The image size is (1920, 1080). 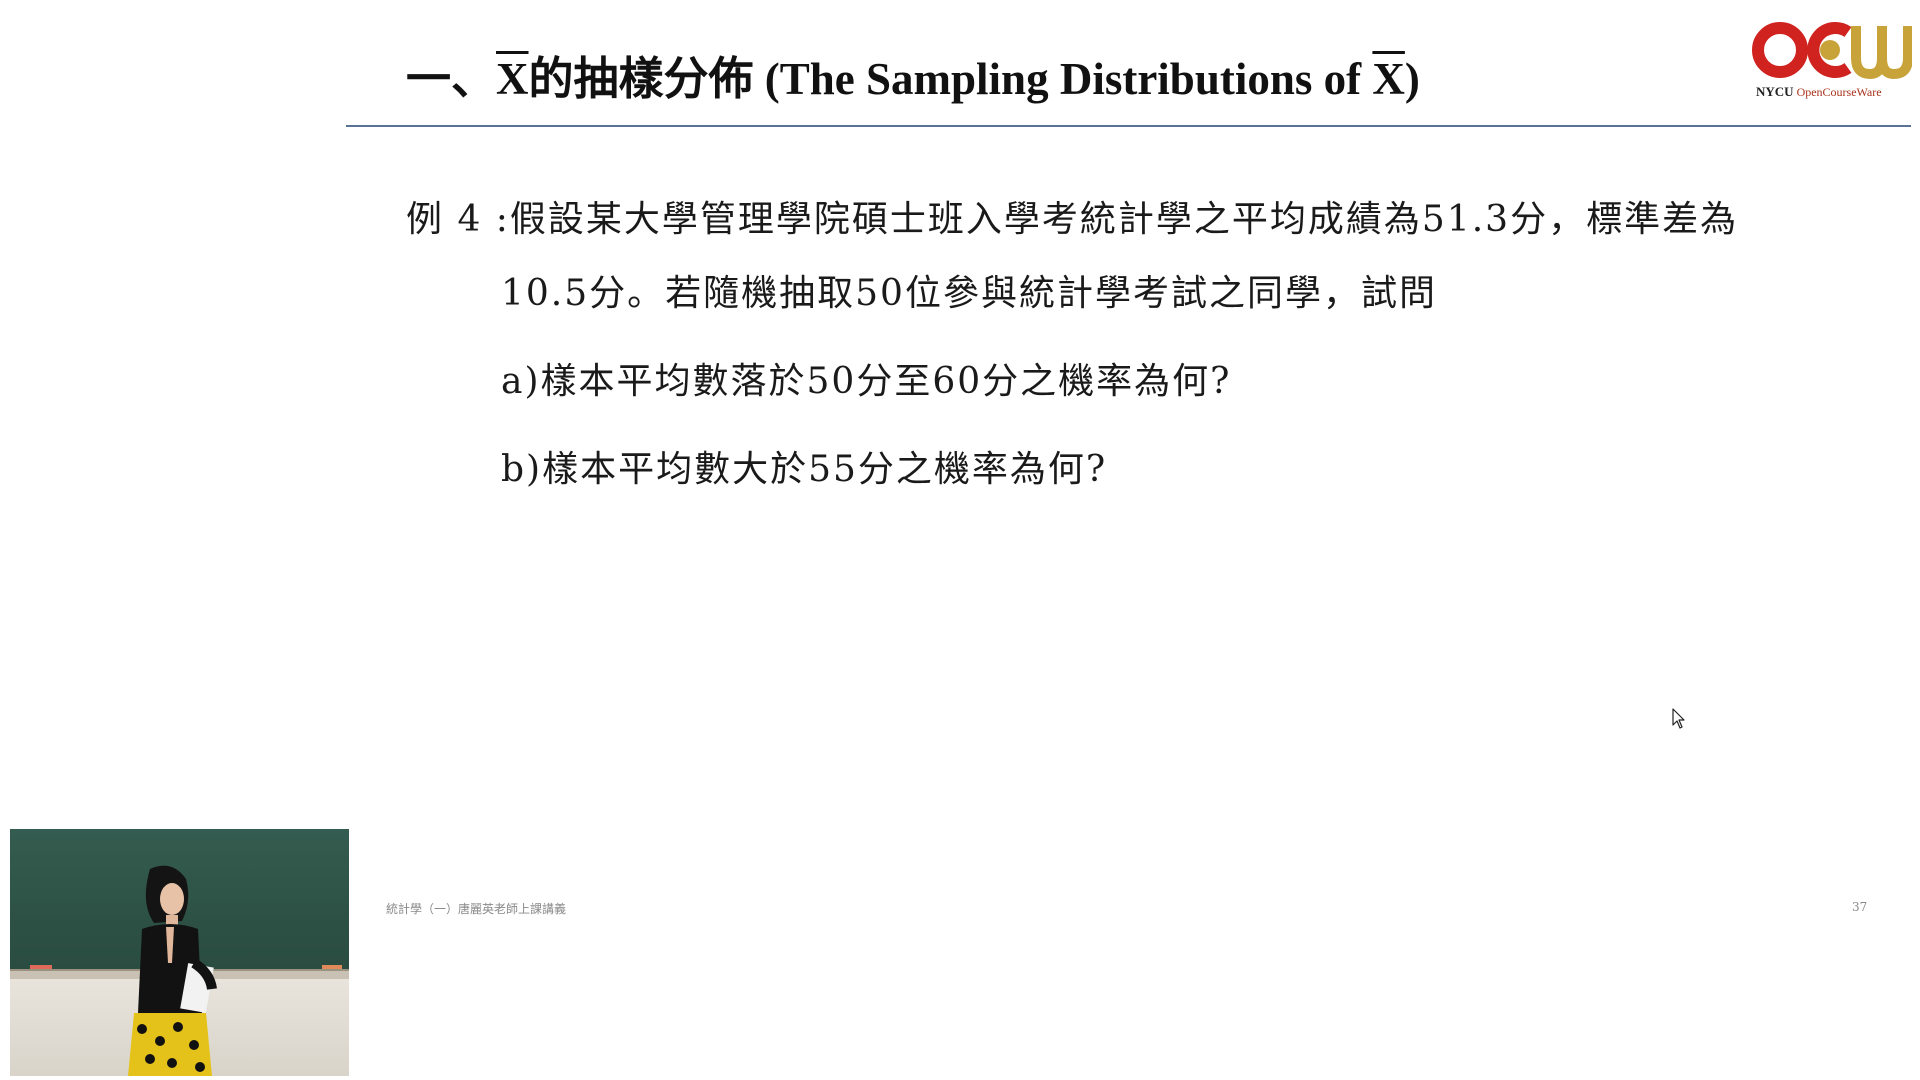 I want to click on slide-footer: 統計學（一）唐麗英老師上課講義, so click(x=476, y=909).